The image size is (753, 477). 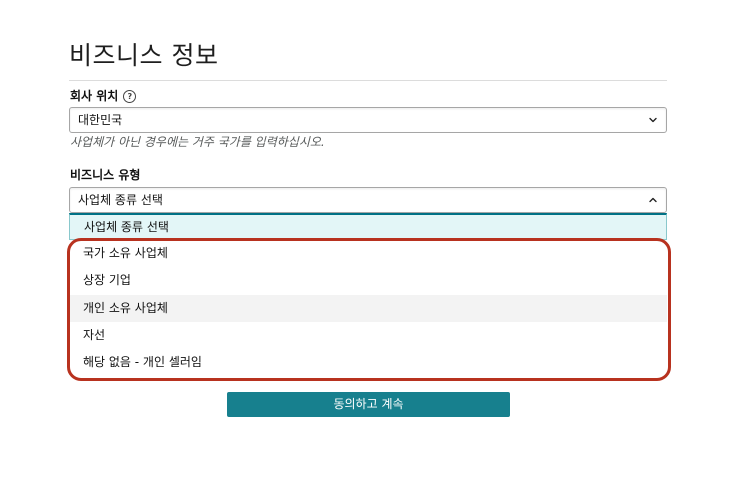 I want to click on business-type-label: 비즈니스 유형, so click(x=105, y=175).